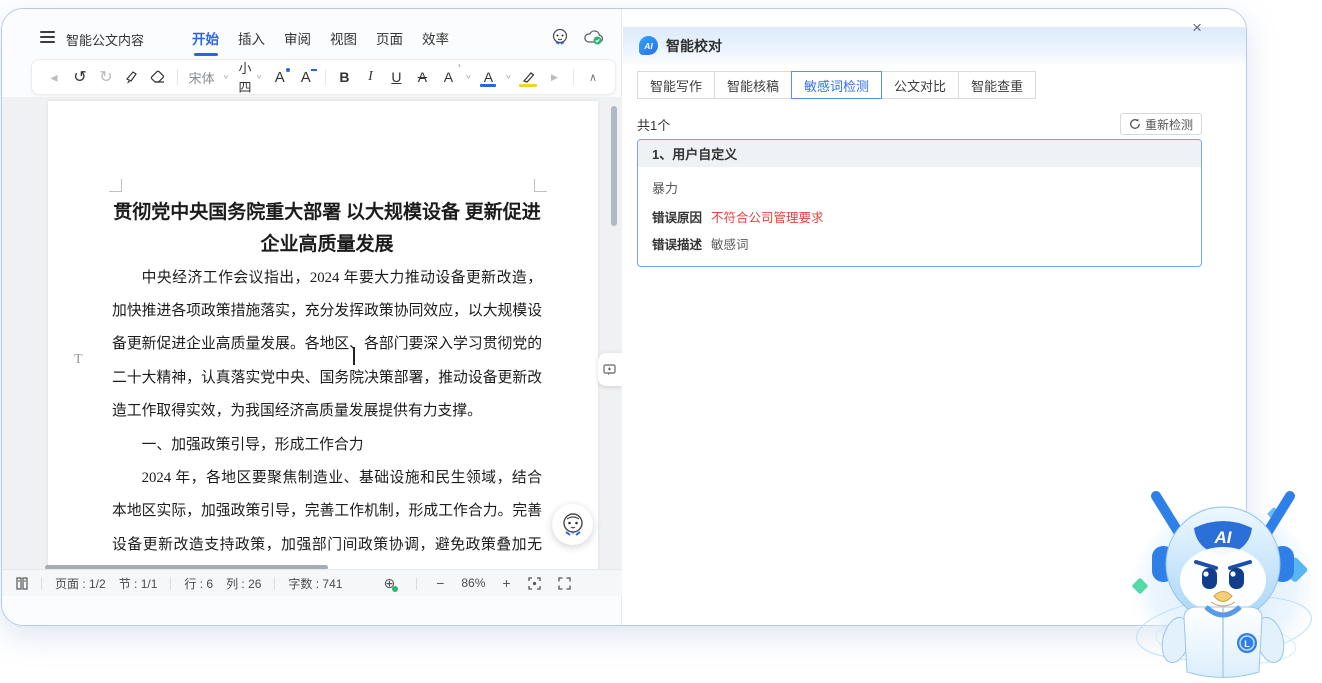 Image resolution: width=1322 pixels, height=683 pixels. I want to click on font-size-select: 小四 ˅, so click(250, 78).